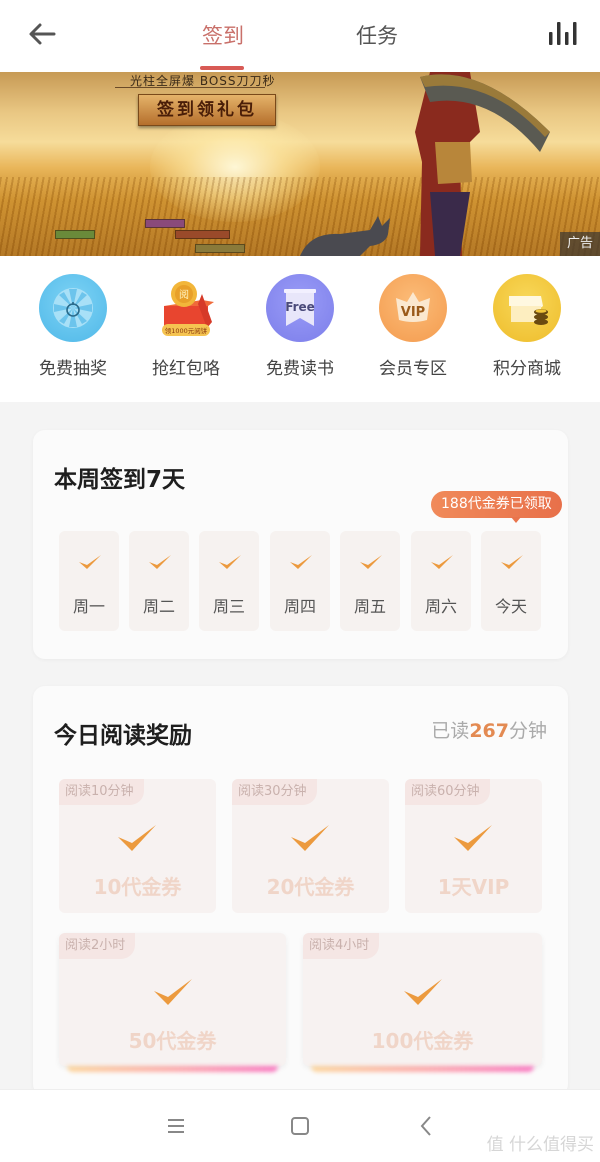  I want to click on menu-icon, so click(176, 1126).